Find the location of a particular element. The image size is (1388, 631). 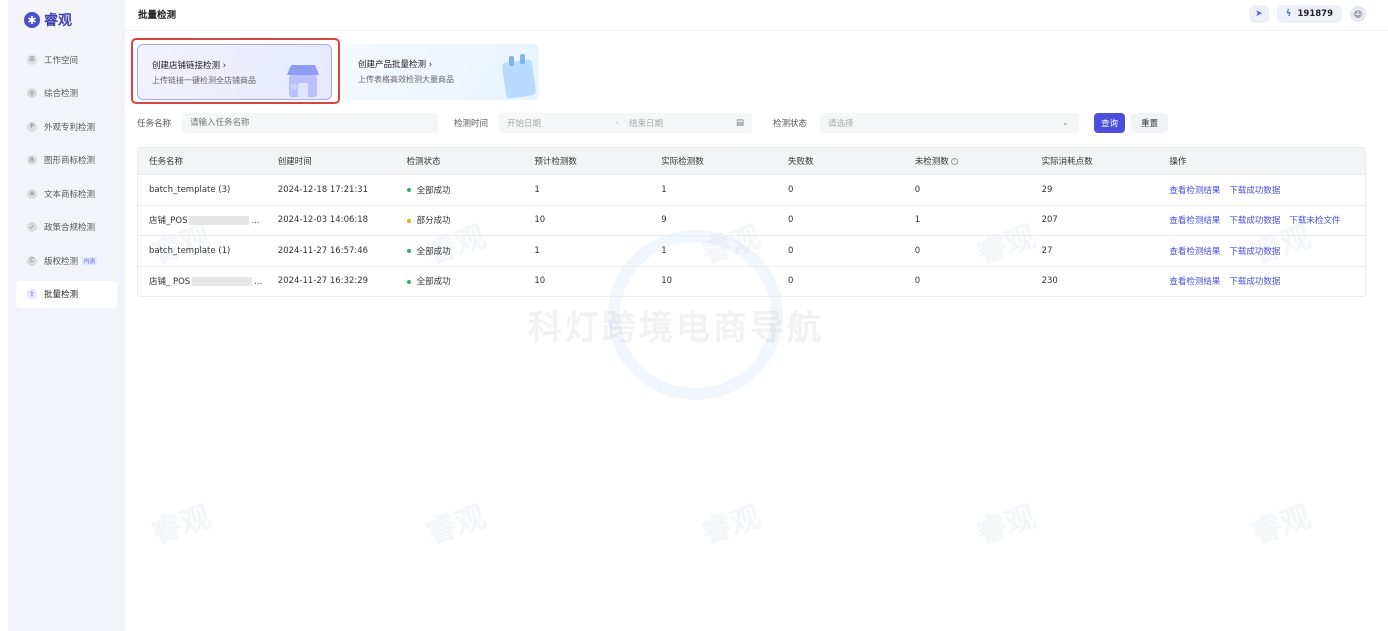

actual-cell: 1 is located at coordinates (664, 250).